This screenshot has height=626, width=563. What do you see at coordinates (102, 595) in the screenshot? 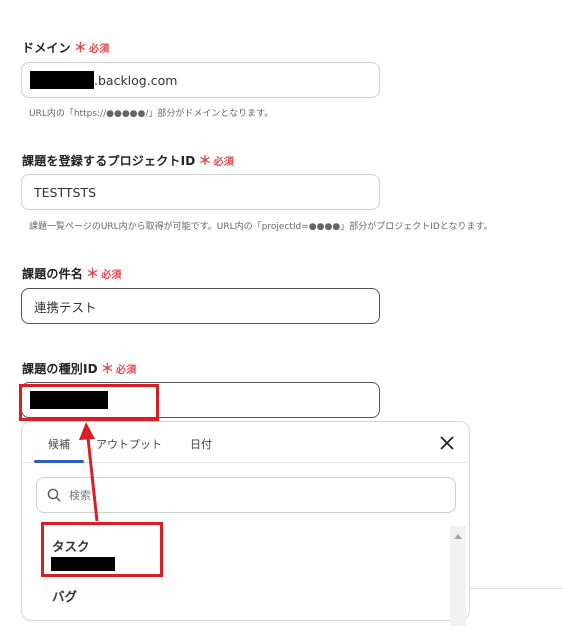
I see `option-bug: バグ` at bounding box center [102, 595].